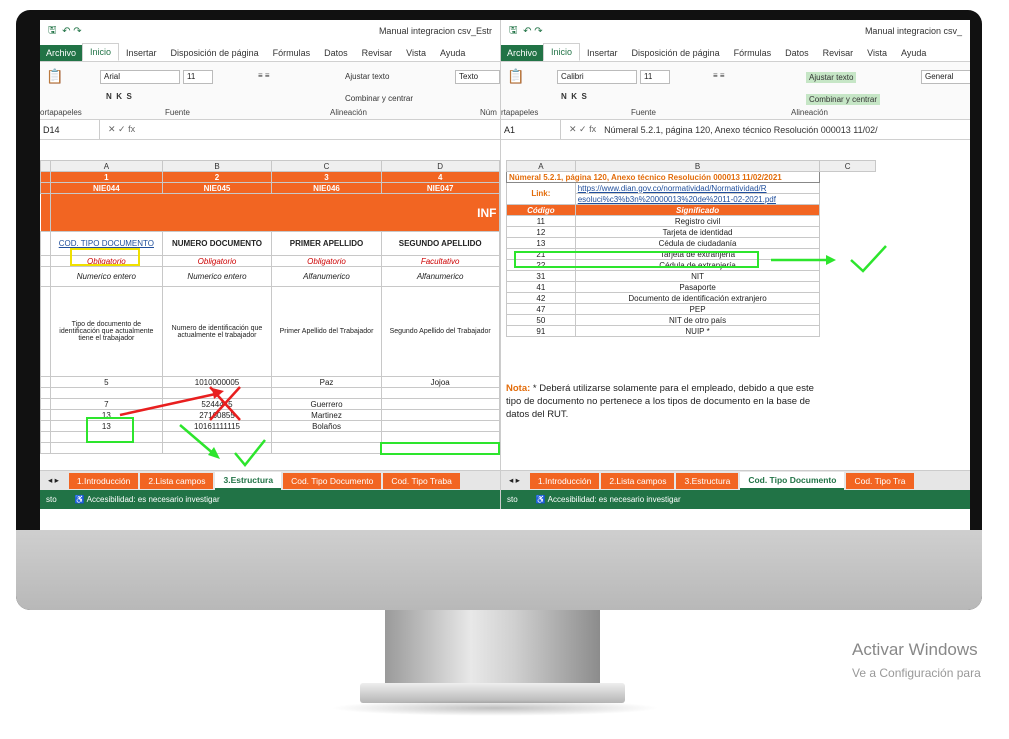  Describe the element at coordinates (70, 129) in the screenshot. I see `name-box: D14` at that location.